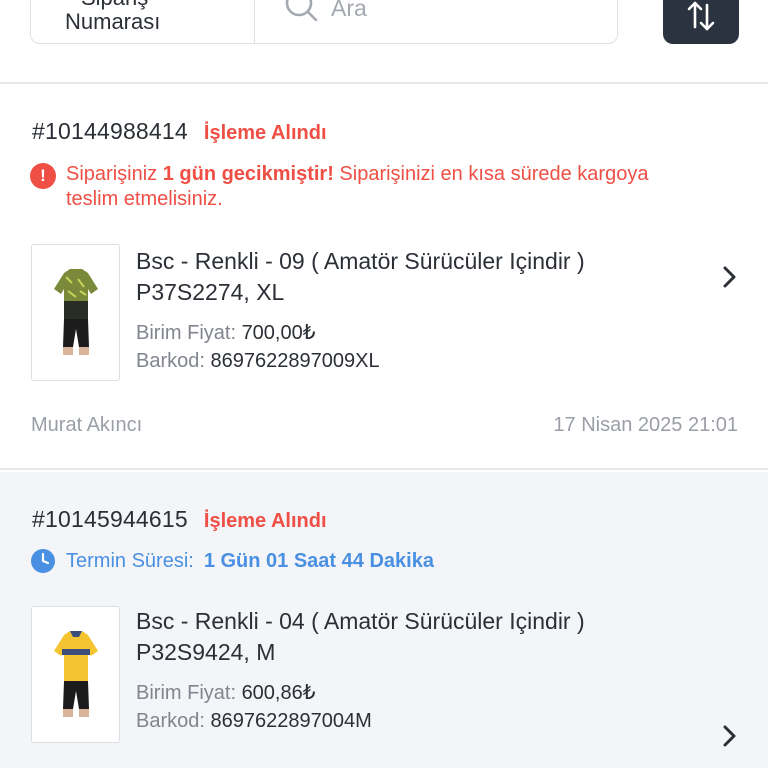 This screenshot has width=768, height=768. Describe the element at coordinates (278, 693) in the screenshot. I see `unit-price-value: 600,86₺` at that location.